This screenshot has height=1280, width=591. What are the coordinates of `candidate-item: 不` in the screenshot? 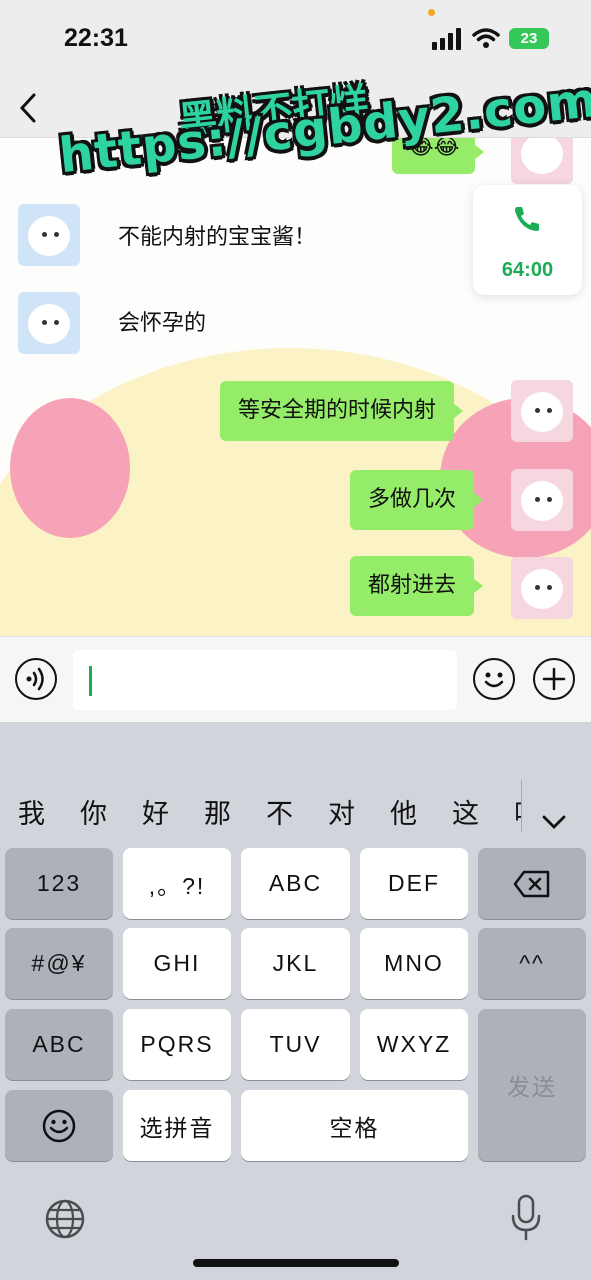 It's located at (279, 811).